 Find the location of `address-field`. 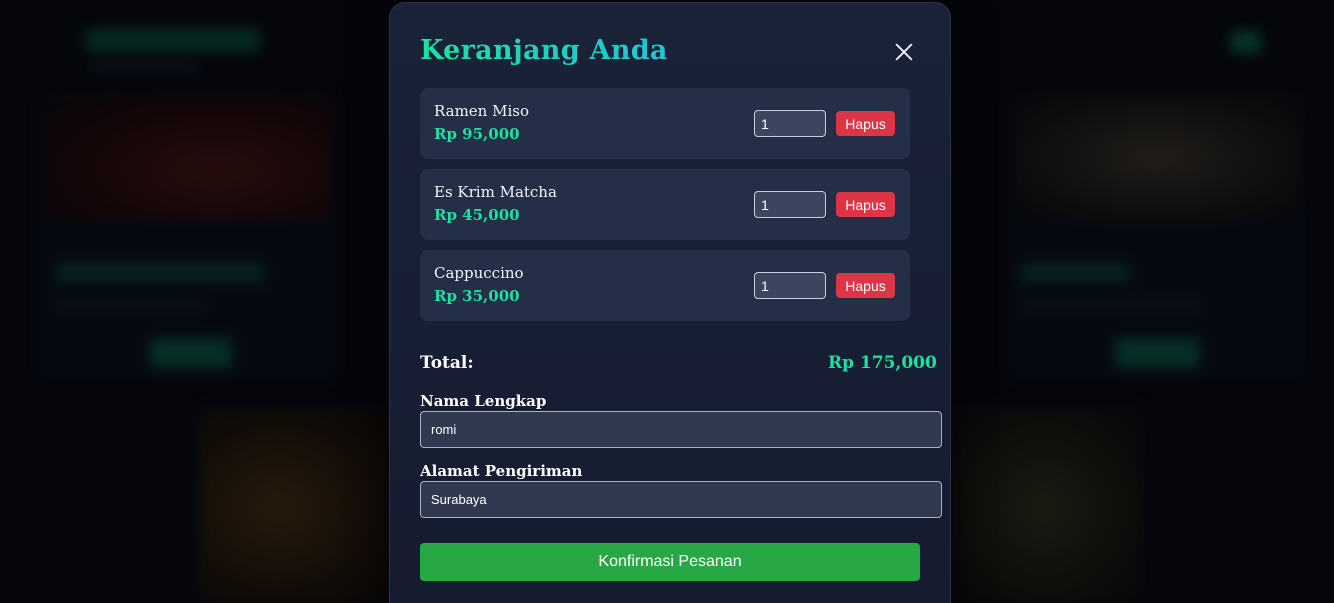

address-field is located at coordinates (681, 499).